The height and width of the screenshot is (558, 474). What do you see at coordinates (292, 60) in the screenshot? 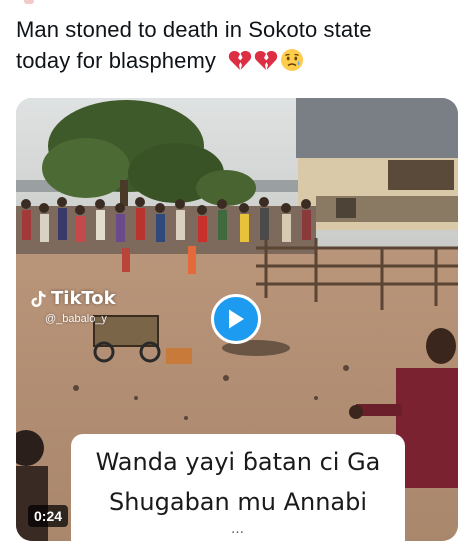
I see `sad-but-relieved-face-icon` at bounding box center [292, 60].